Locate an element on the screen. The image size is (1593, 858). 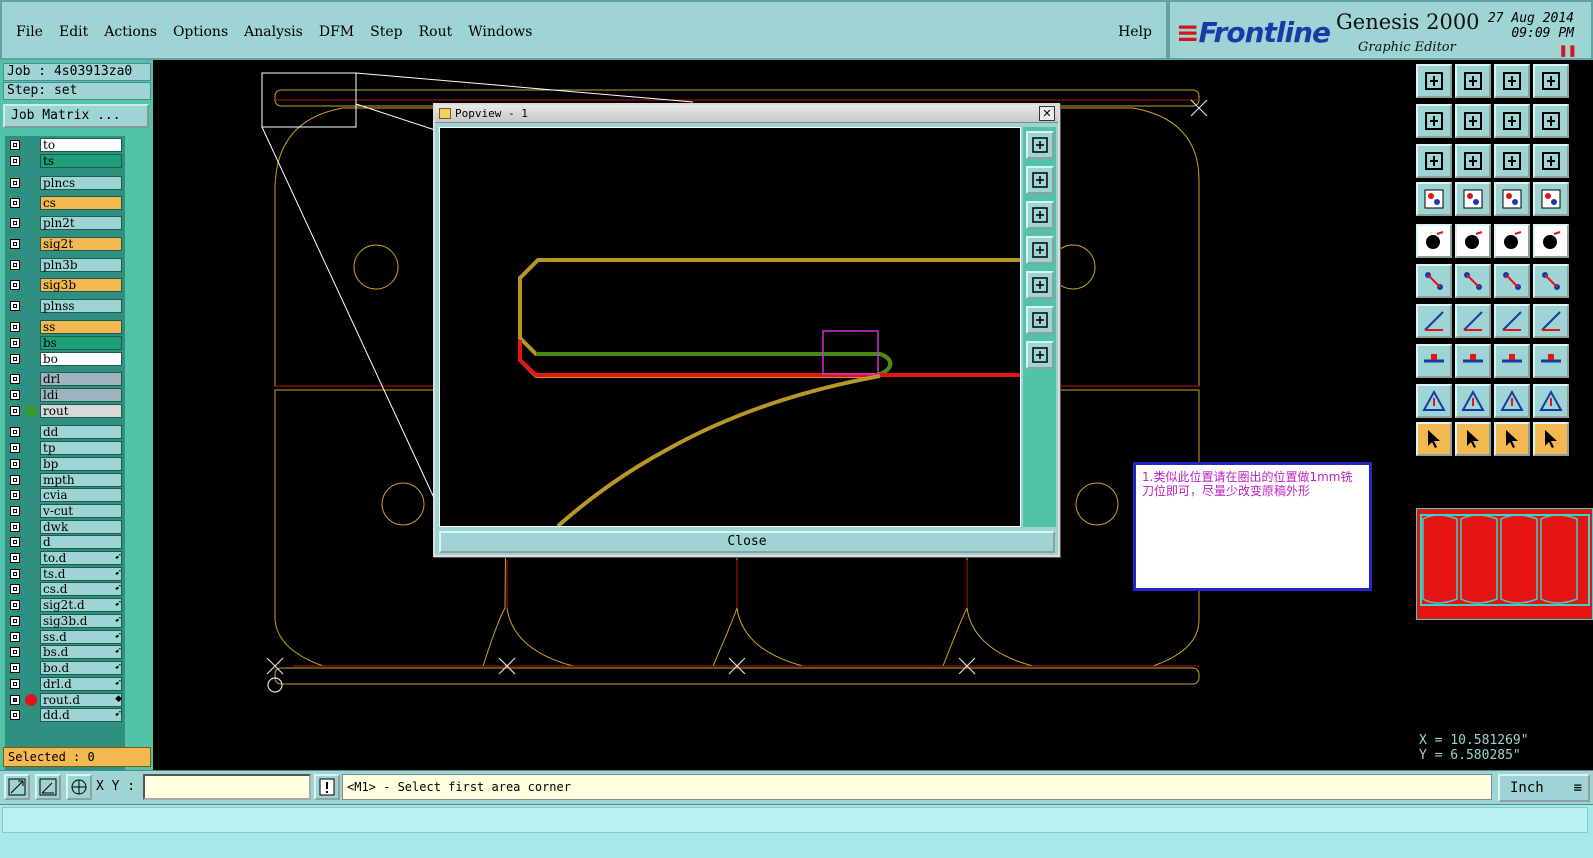
layer-name: plncs is located at coordinates (81, 183).